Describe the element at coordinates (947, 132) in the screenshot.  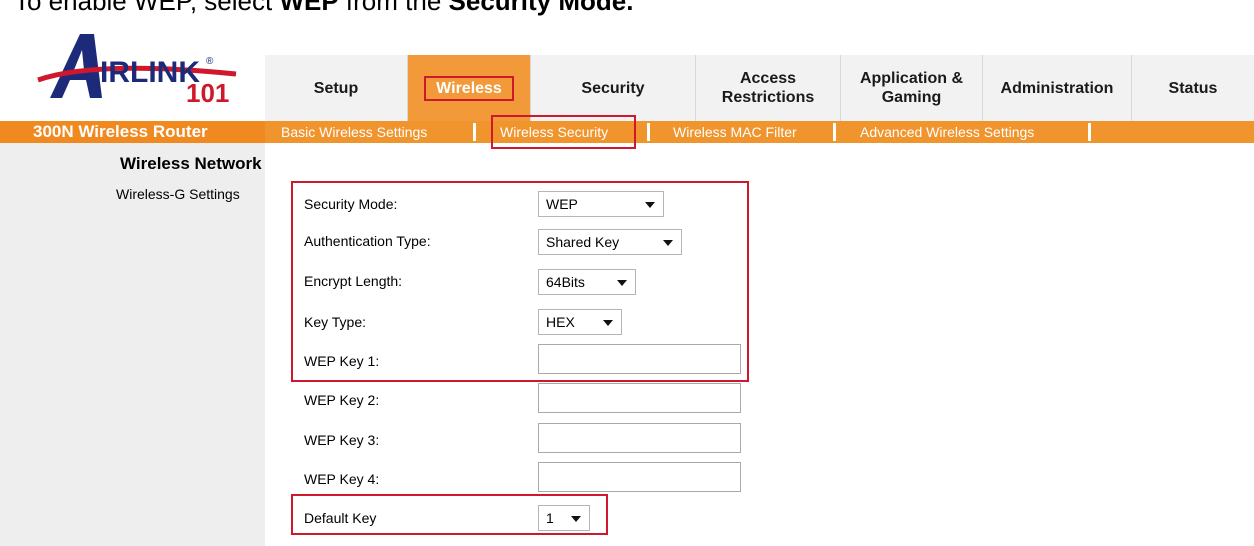
I see `subnav-advanced-wireless: Advanced Wireless Settings` at that location.